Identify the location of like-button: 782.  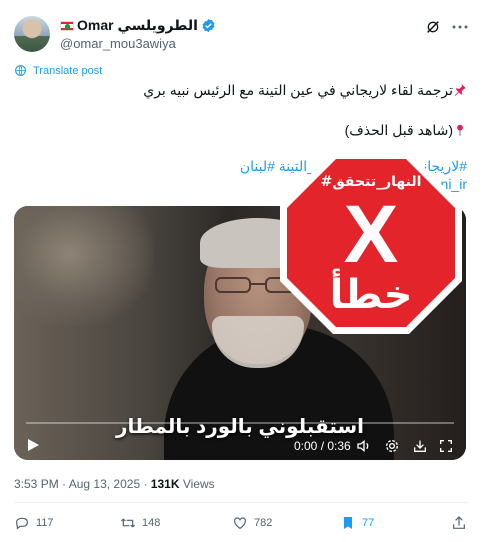
(252, 523).